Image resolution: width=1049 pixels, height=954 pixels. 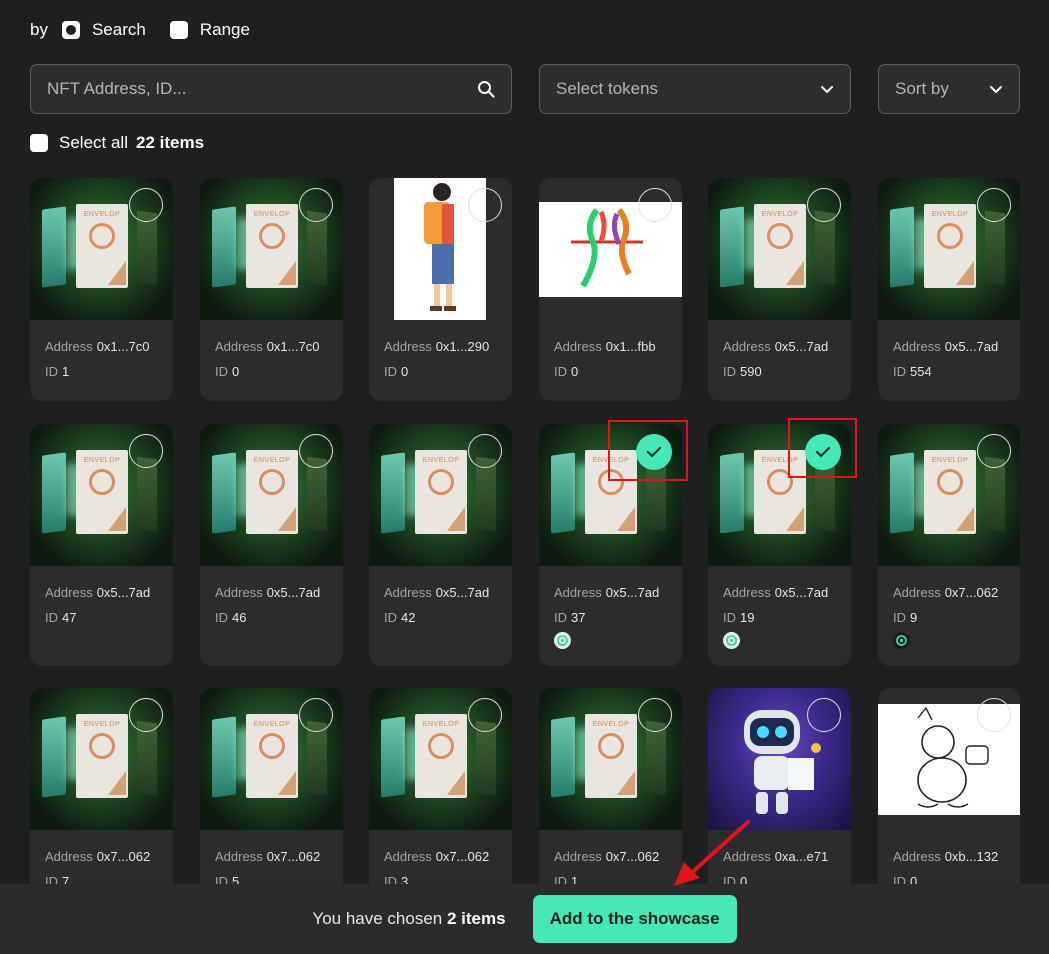 I want to click on nft-card: ENVELOP Address 0x5...7ad ID 590, so click(x=779, y=289).